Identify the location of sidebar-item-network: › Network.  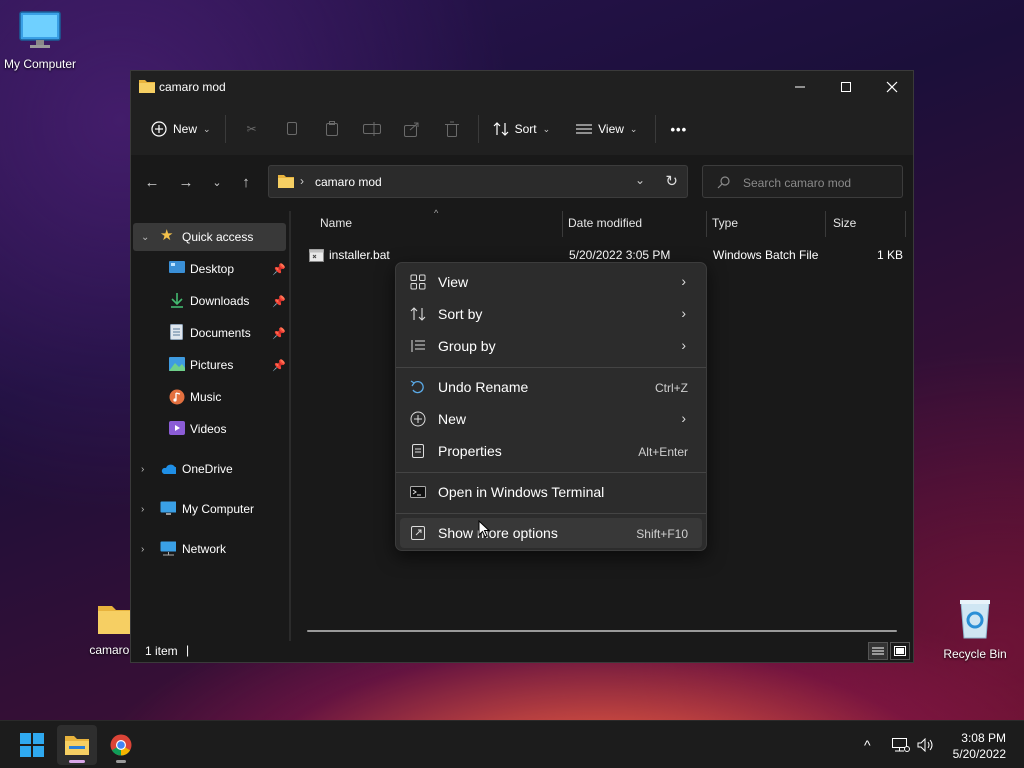
(209, 549).